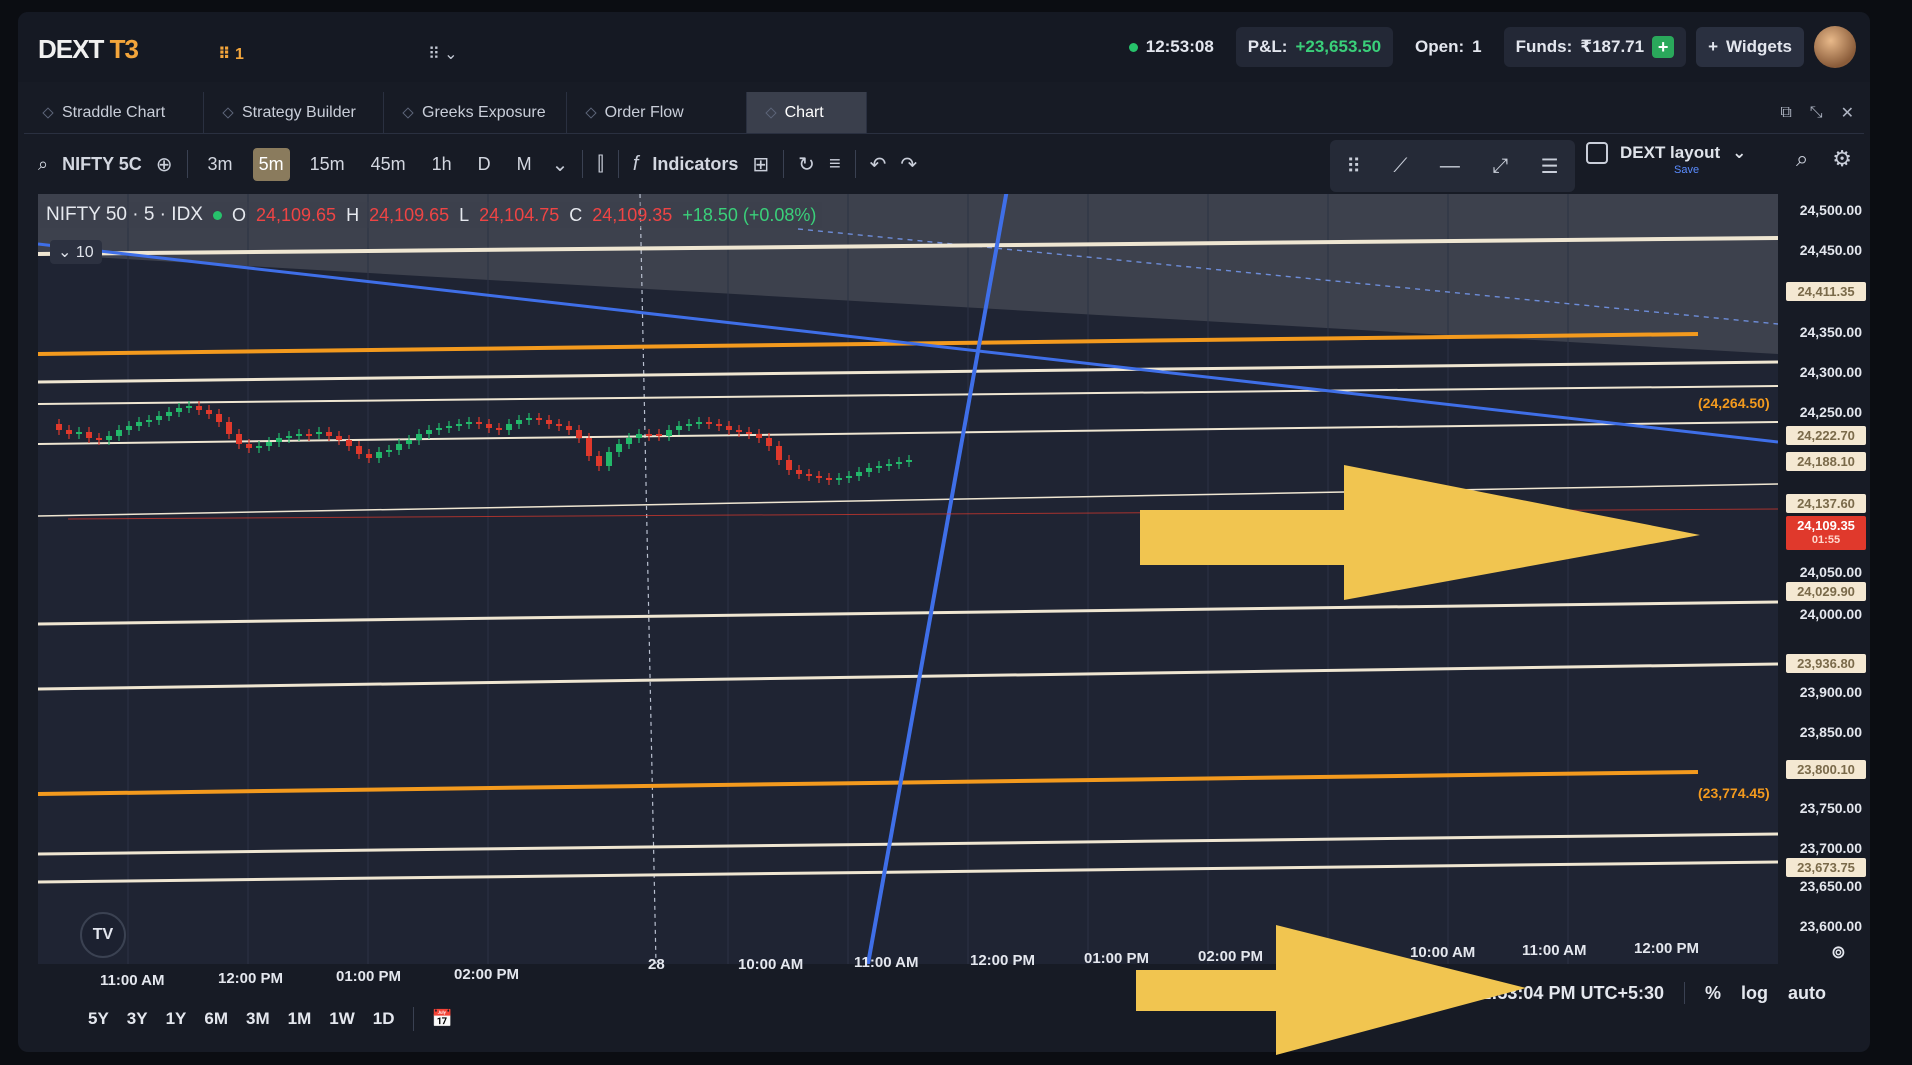 The width and height of the screenshot is (1912, 1065). What do you see at coordinates (475, 112) in the screenshot?
I see `tab-greeks-exposure: Greeks Exposure` at bounding box center [475, 112].